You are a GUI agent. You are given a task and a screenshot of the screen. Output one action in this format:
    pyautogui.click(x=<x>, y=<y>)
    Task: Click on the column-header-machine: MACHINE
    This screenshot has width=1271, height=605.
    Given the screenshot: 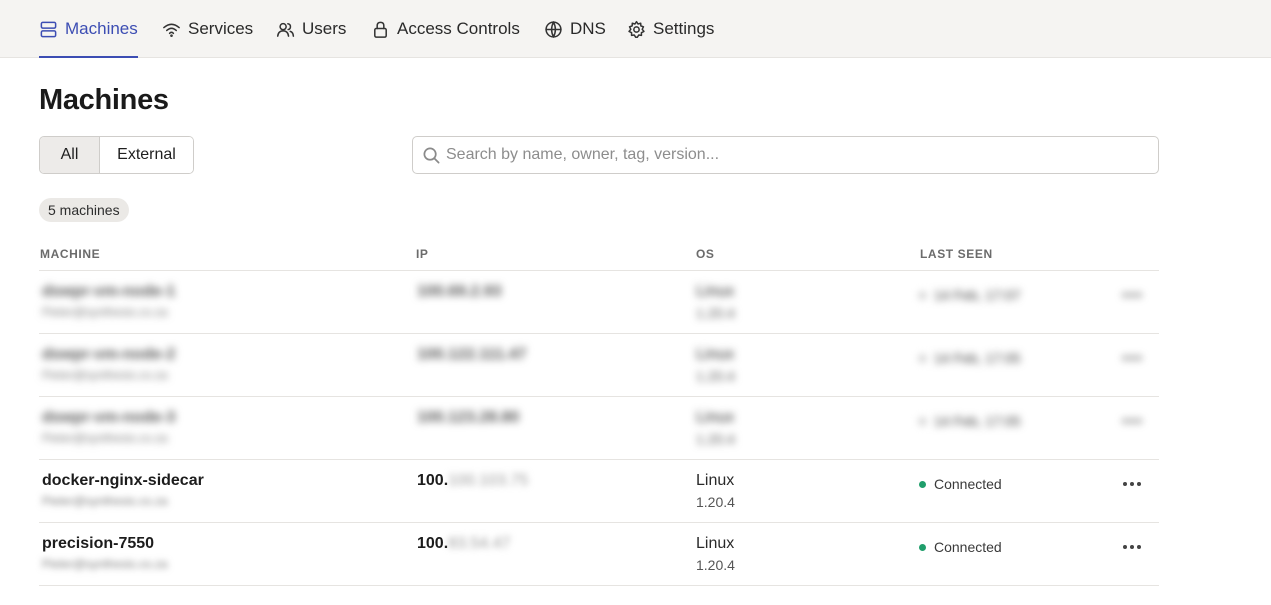 What is the action you would take?
    pyautogui.click(x=70, y=254)
    